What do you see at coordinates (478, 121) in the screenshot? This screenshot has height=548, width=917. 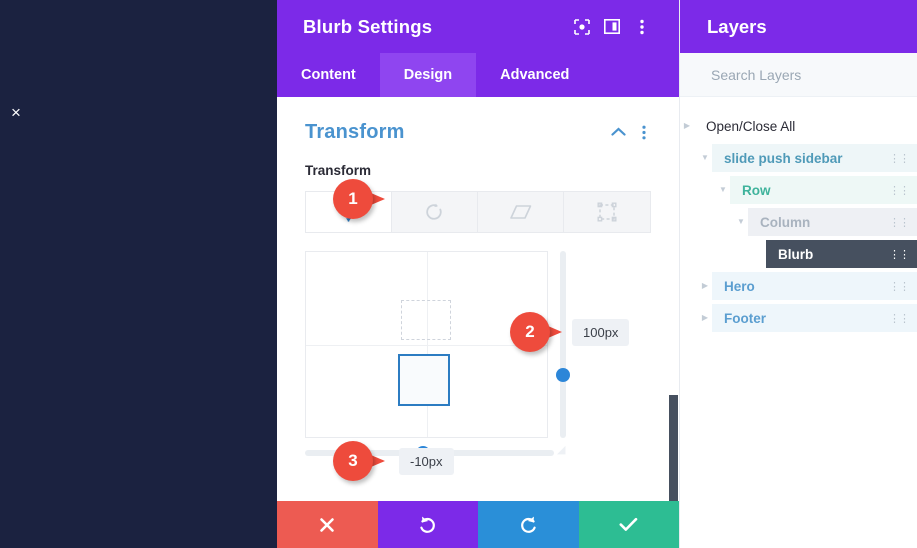 I see `transform-section-header: Transform` at bounding box center [478, 121].